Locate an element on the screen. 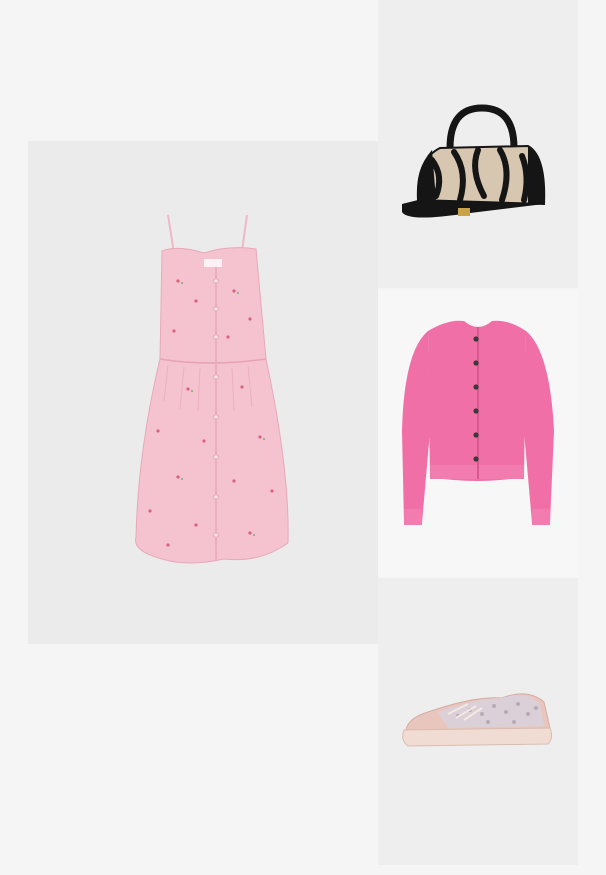 The height and width of the screenshot is (875, 606). bag-product-tile is located at coordinates (478, 144).